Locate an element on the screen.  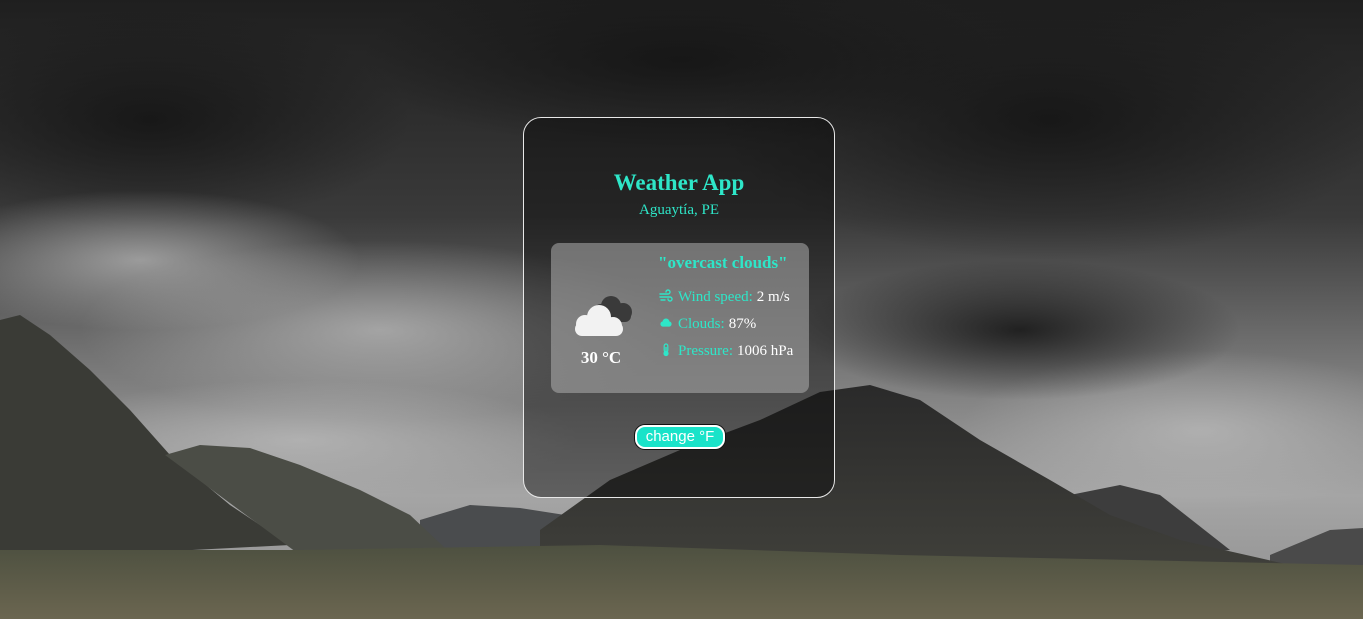
overcast-clouds-icon is located at coordinates (603, 316).